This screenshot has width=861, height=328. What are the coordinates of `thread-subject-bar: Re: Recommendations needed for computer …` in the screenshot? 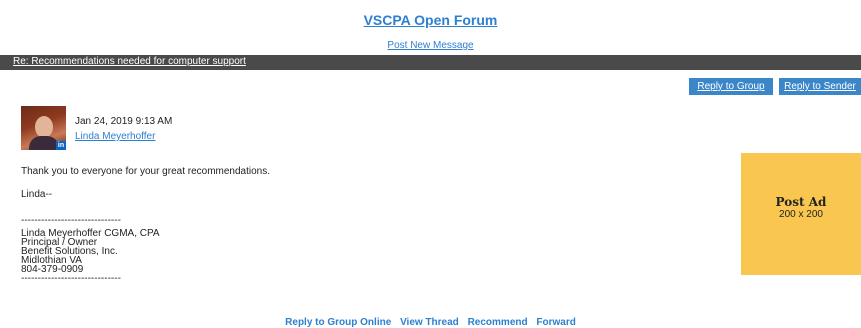 It's located at (430, 62).